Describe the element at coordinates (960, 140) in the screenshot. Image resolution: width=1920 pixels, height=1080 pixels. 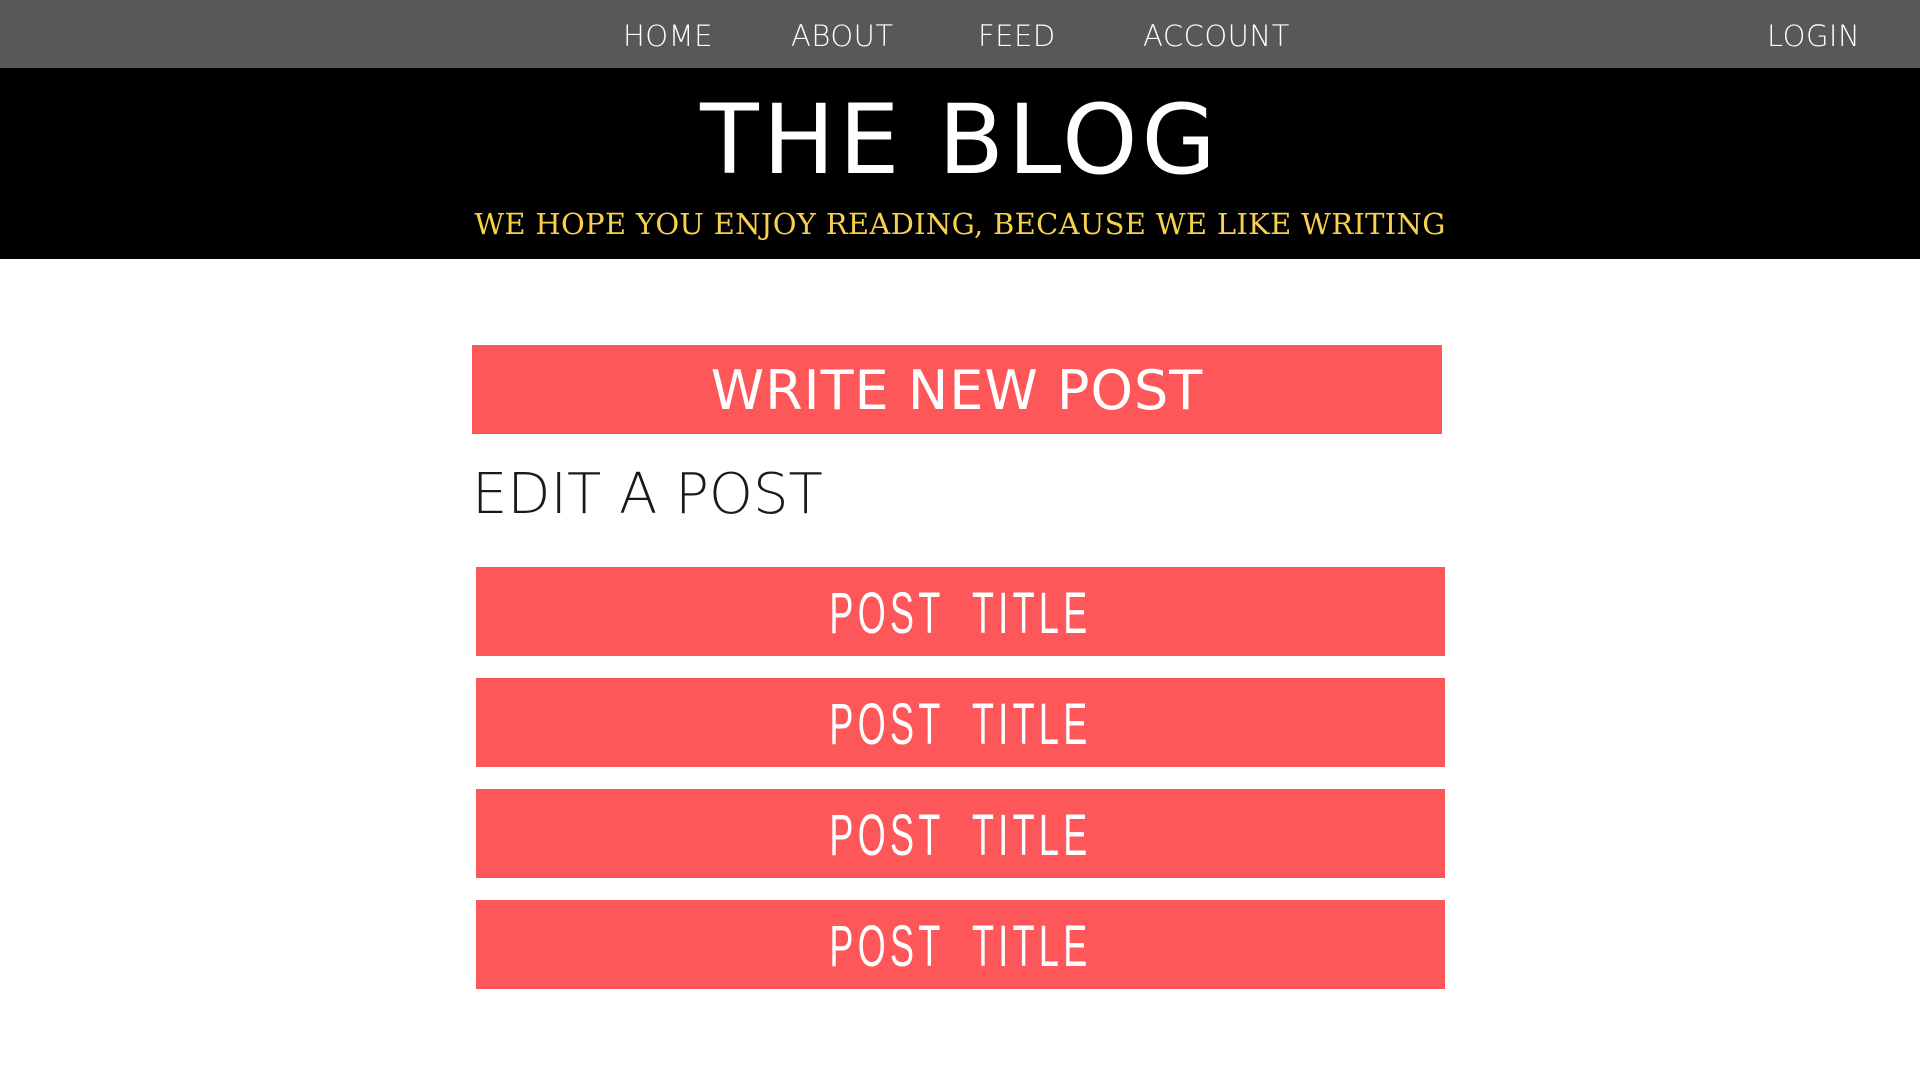
I see `site-title: THE BLOG` at that location.